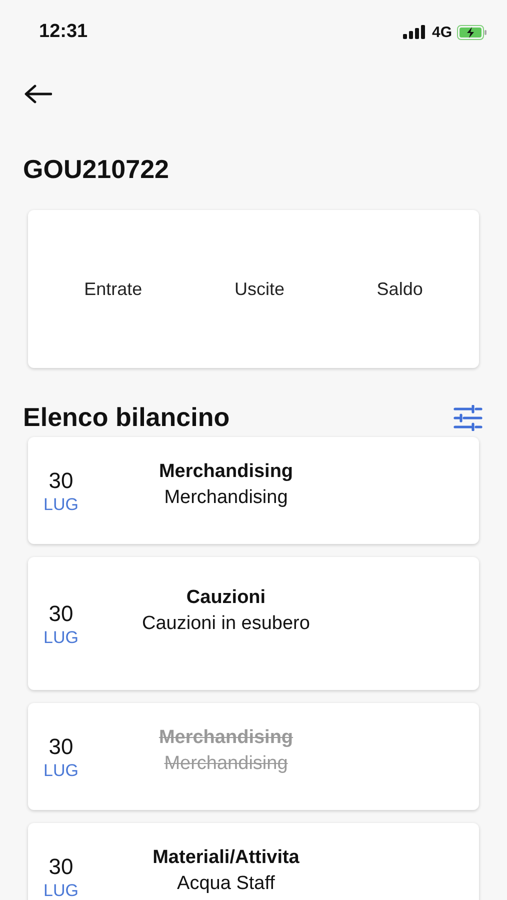 Image resolution: width=507 pixels, height=900 pixels. What do you see at coordinates (468, 417) in the screenshot?
I see `filter-icon` at bounding box center [468, 417].